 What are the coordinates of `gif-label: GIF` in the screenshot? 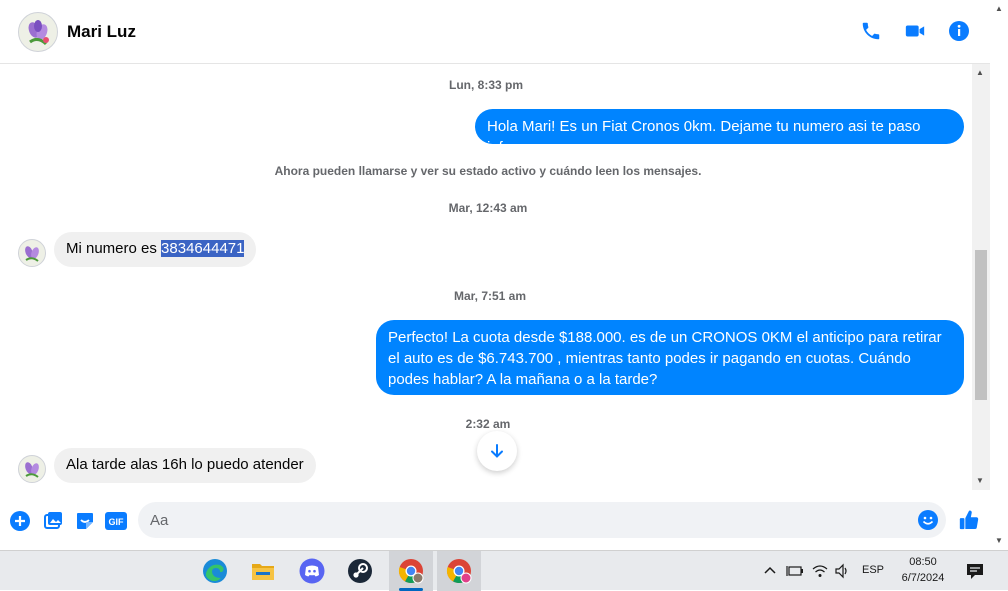 It's located at (117, 522).